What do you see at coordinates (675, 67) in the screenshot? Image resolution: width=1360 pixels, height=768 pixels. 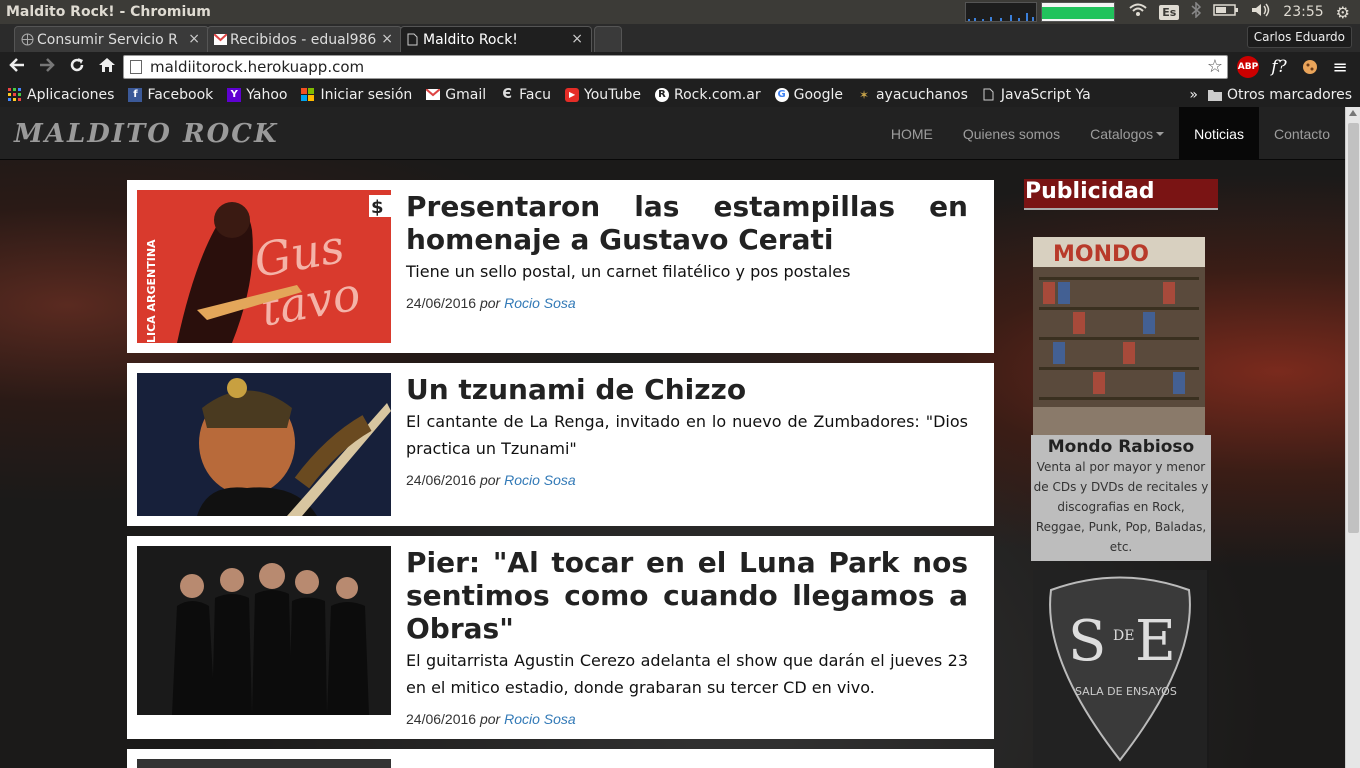 I see `address-bar: maldiitorock.herokuapp.com ☆` at bounding box center [675, 67].